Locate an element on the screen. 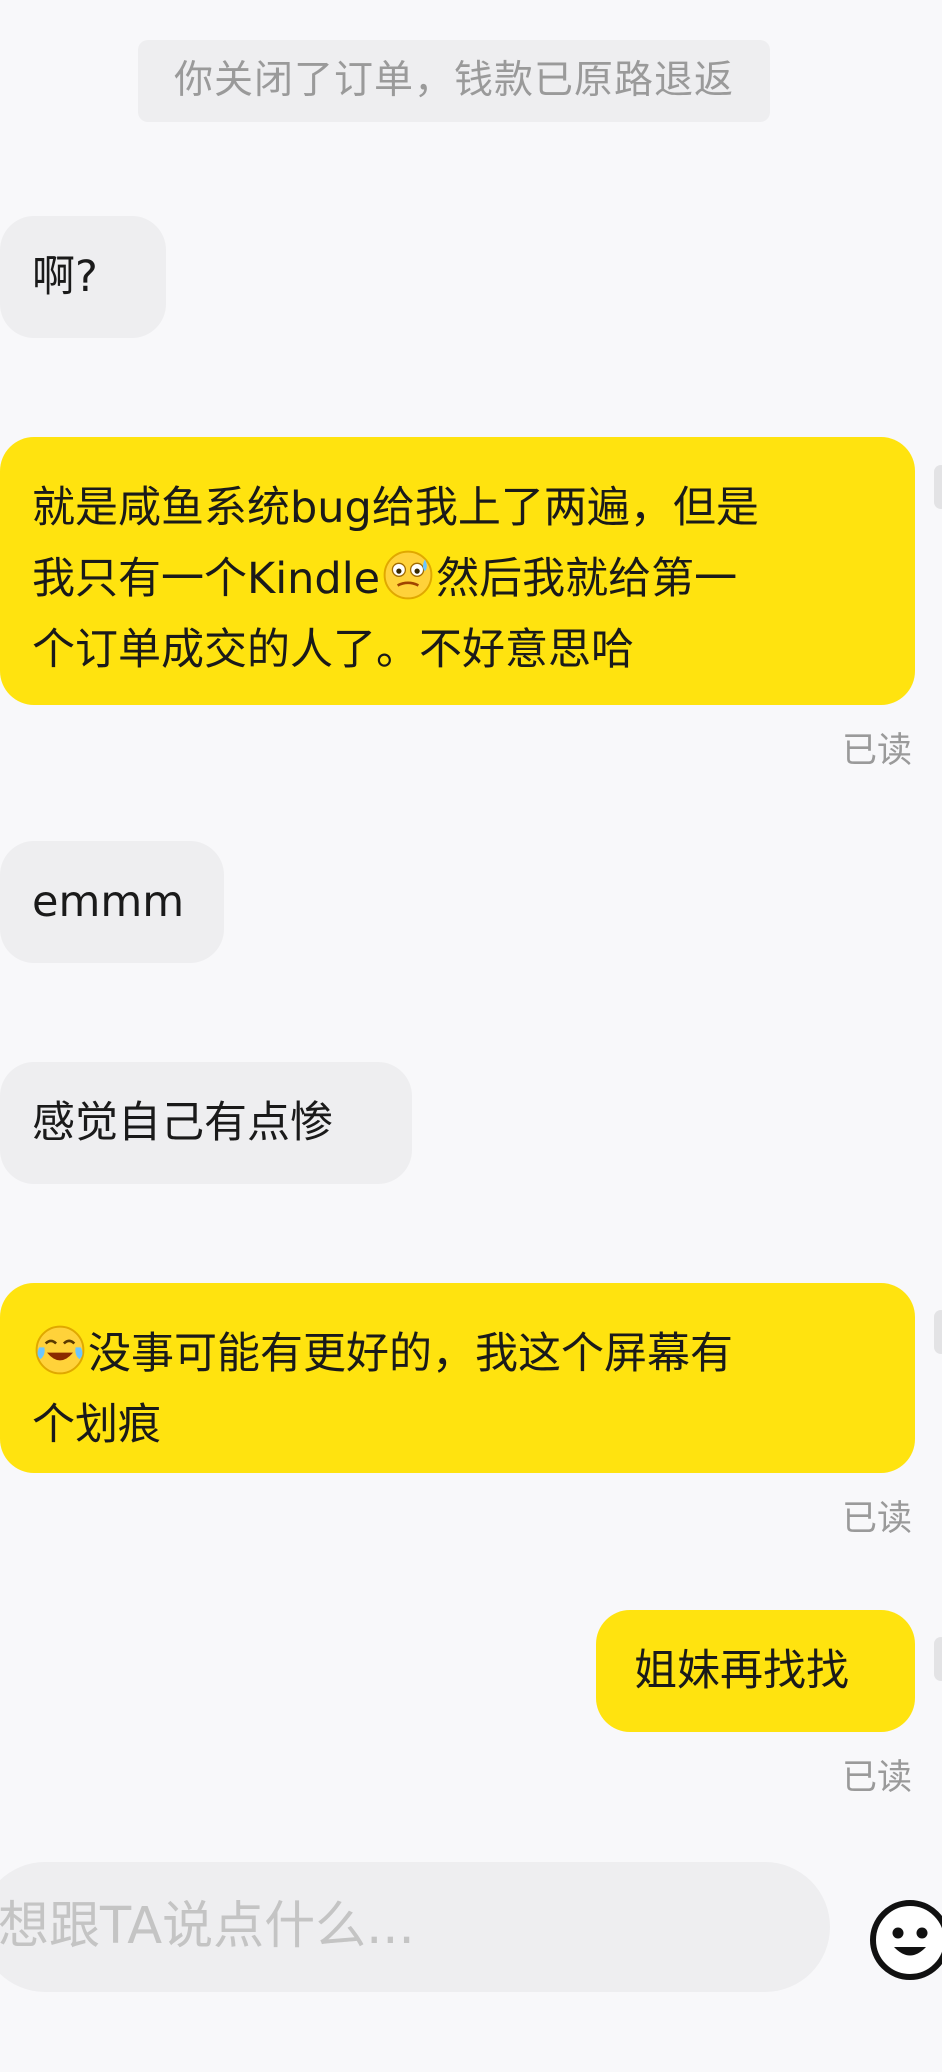  message-line: 个订单成交的人了。不好意思哈 is located at coordinates (333, 650).